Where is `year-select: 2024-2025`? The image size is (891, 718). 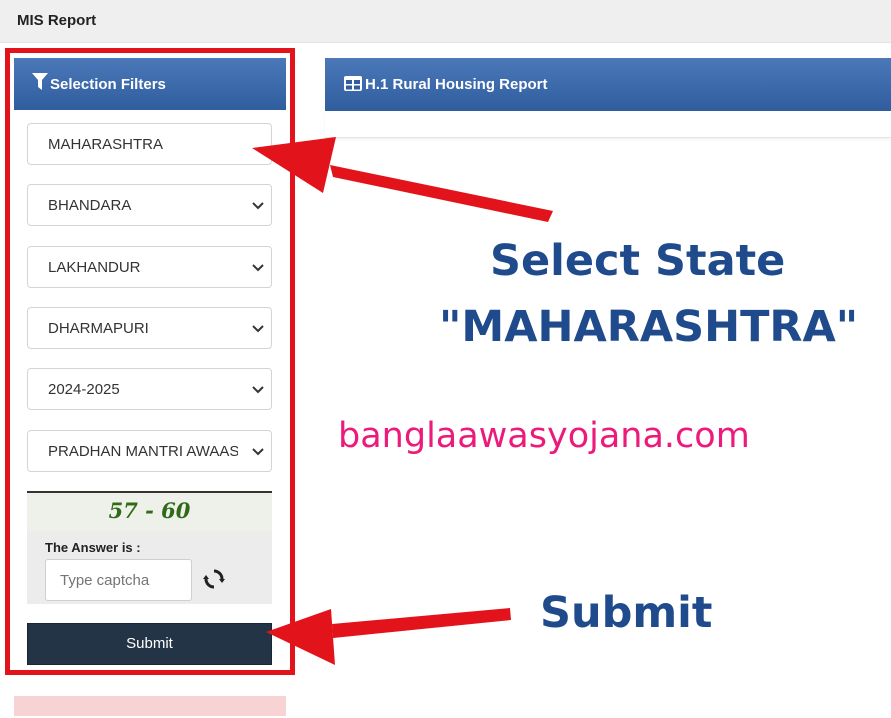 year-select: 2024-2025 is located at coordinates (149, 389).